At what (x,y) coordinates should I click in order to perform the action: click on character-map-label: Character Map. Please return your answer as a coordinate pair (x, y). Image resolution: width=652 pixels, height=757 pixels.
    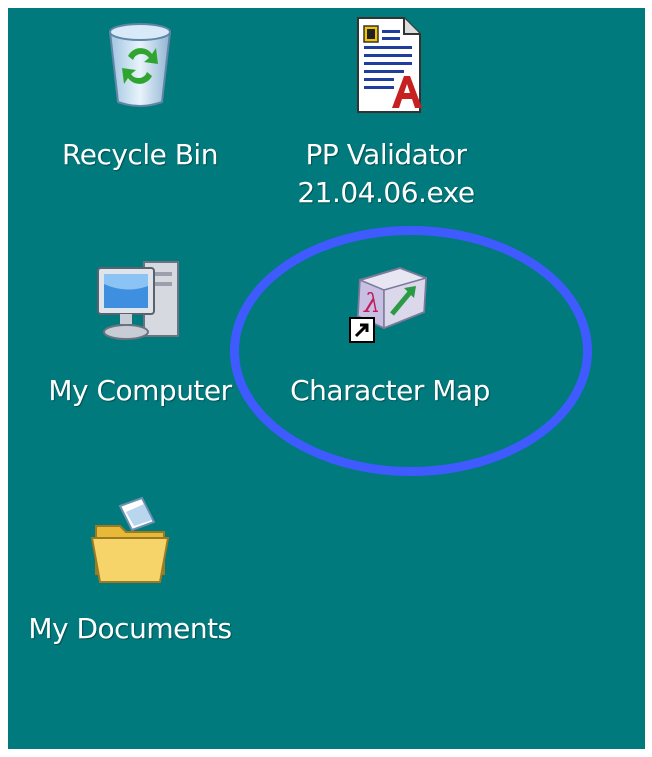
    Looking at the image, I should click on (390, 390).